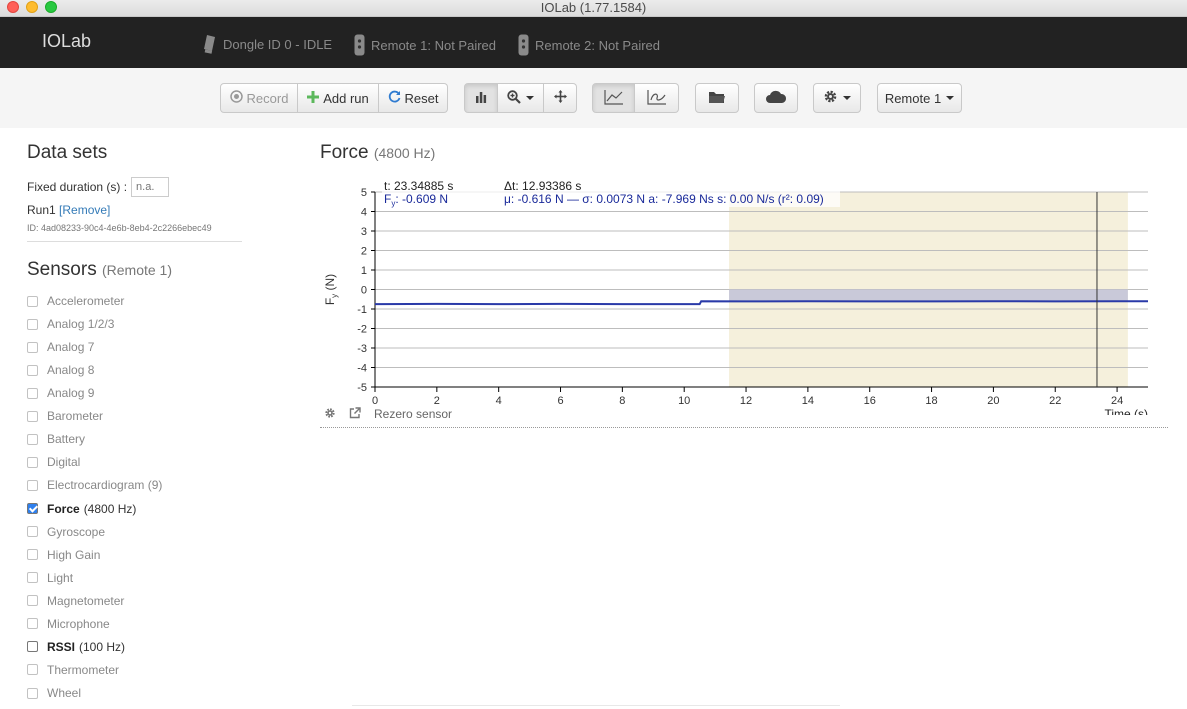  Describe the element at coordinates (521, 98) in the screenshot. I see `zoom-dropdown-button` at that location.